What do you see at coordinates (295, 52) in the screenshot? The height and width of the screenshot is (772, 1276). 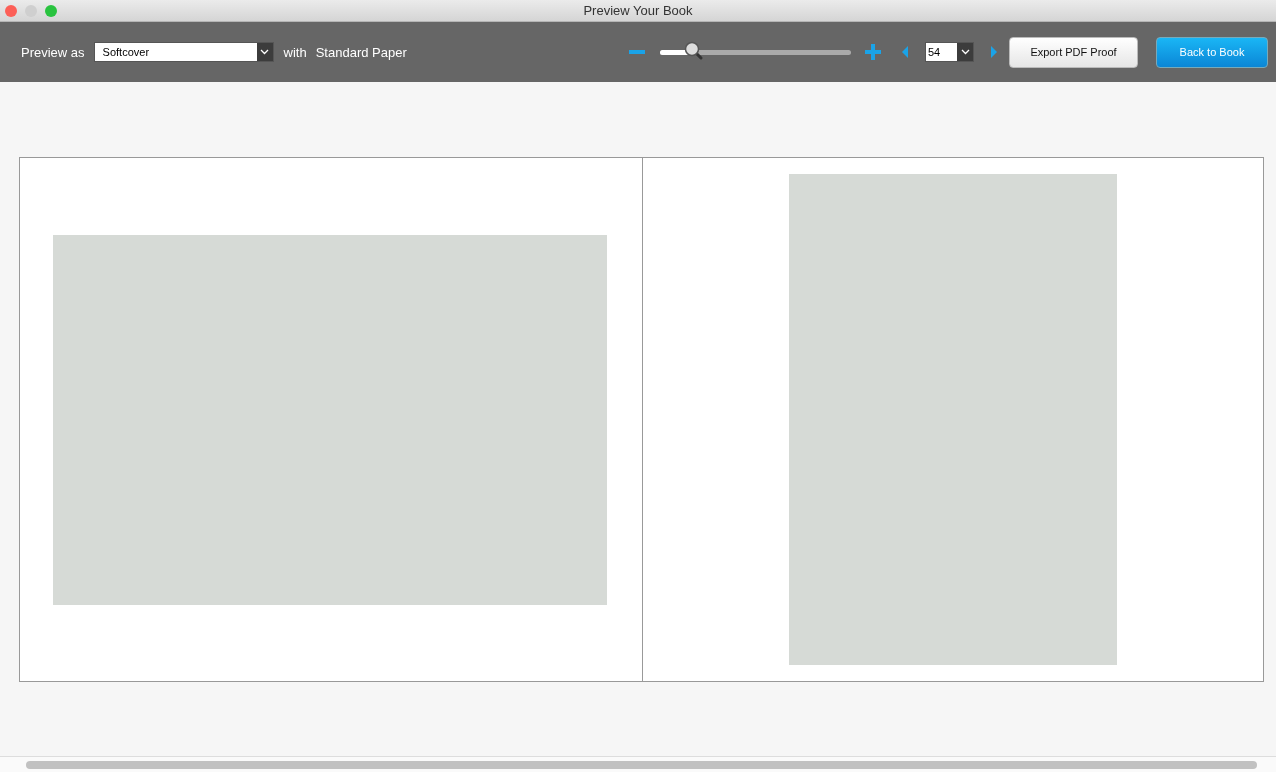 I see `with-label: with` at bounding box center [295, 52].